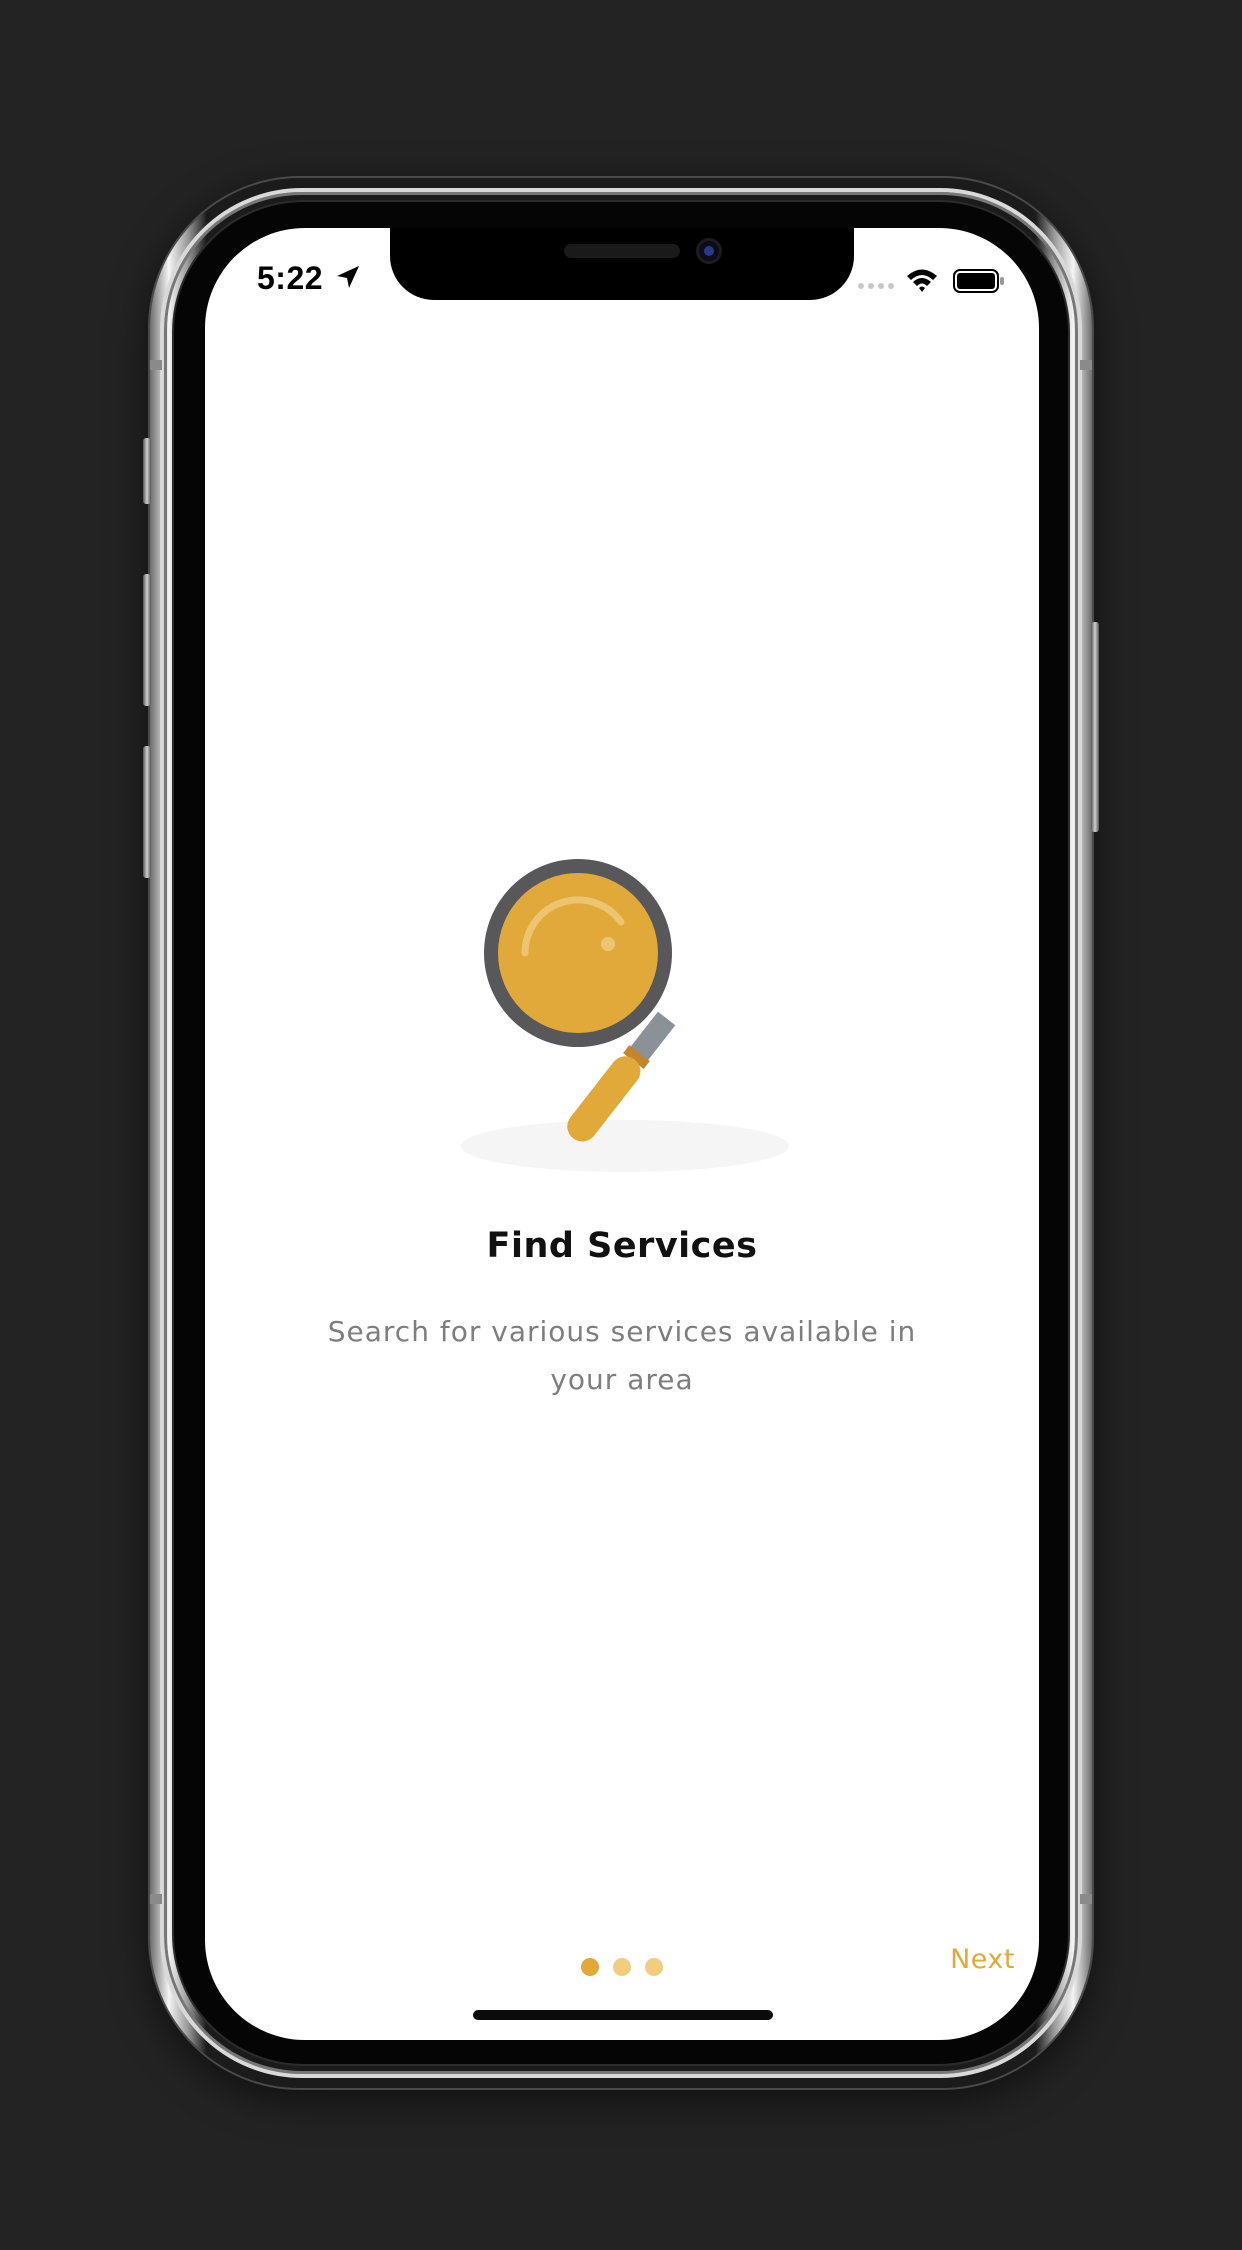 This screenshot has width=1242, height=2250. I want to click on silent-switch, so click(147, 471).